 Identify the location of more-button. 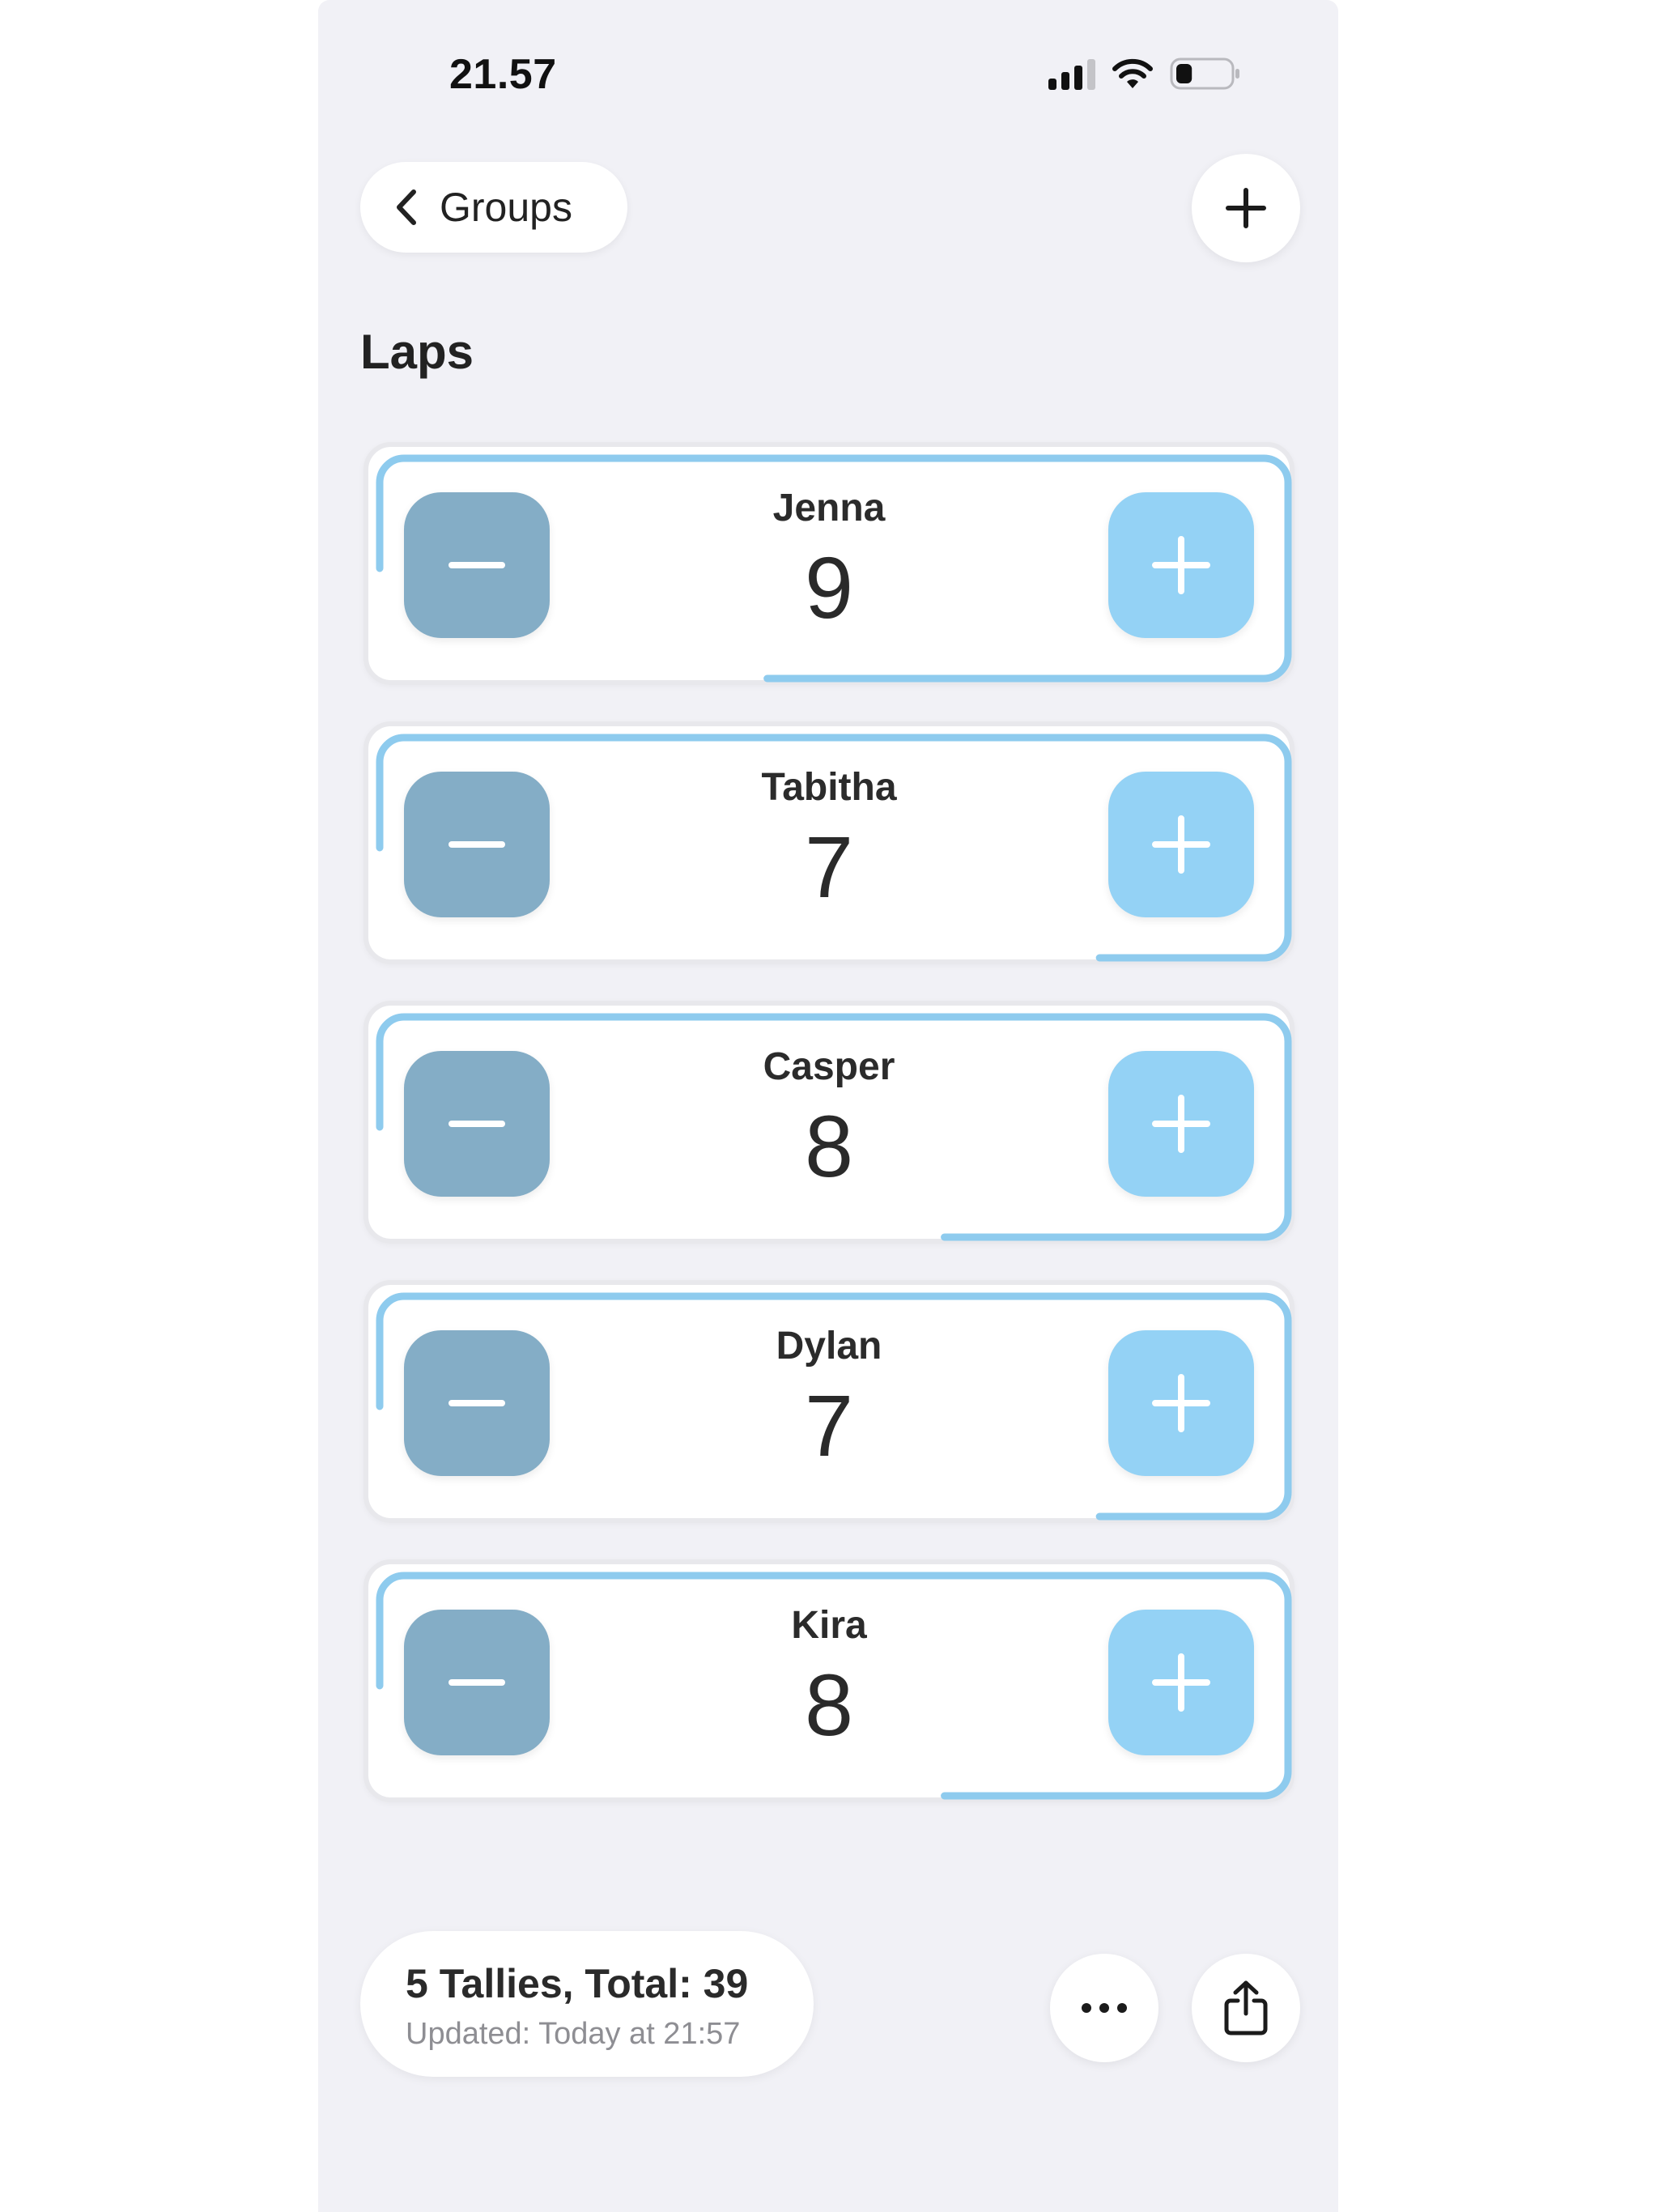
(1104, 2008).